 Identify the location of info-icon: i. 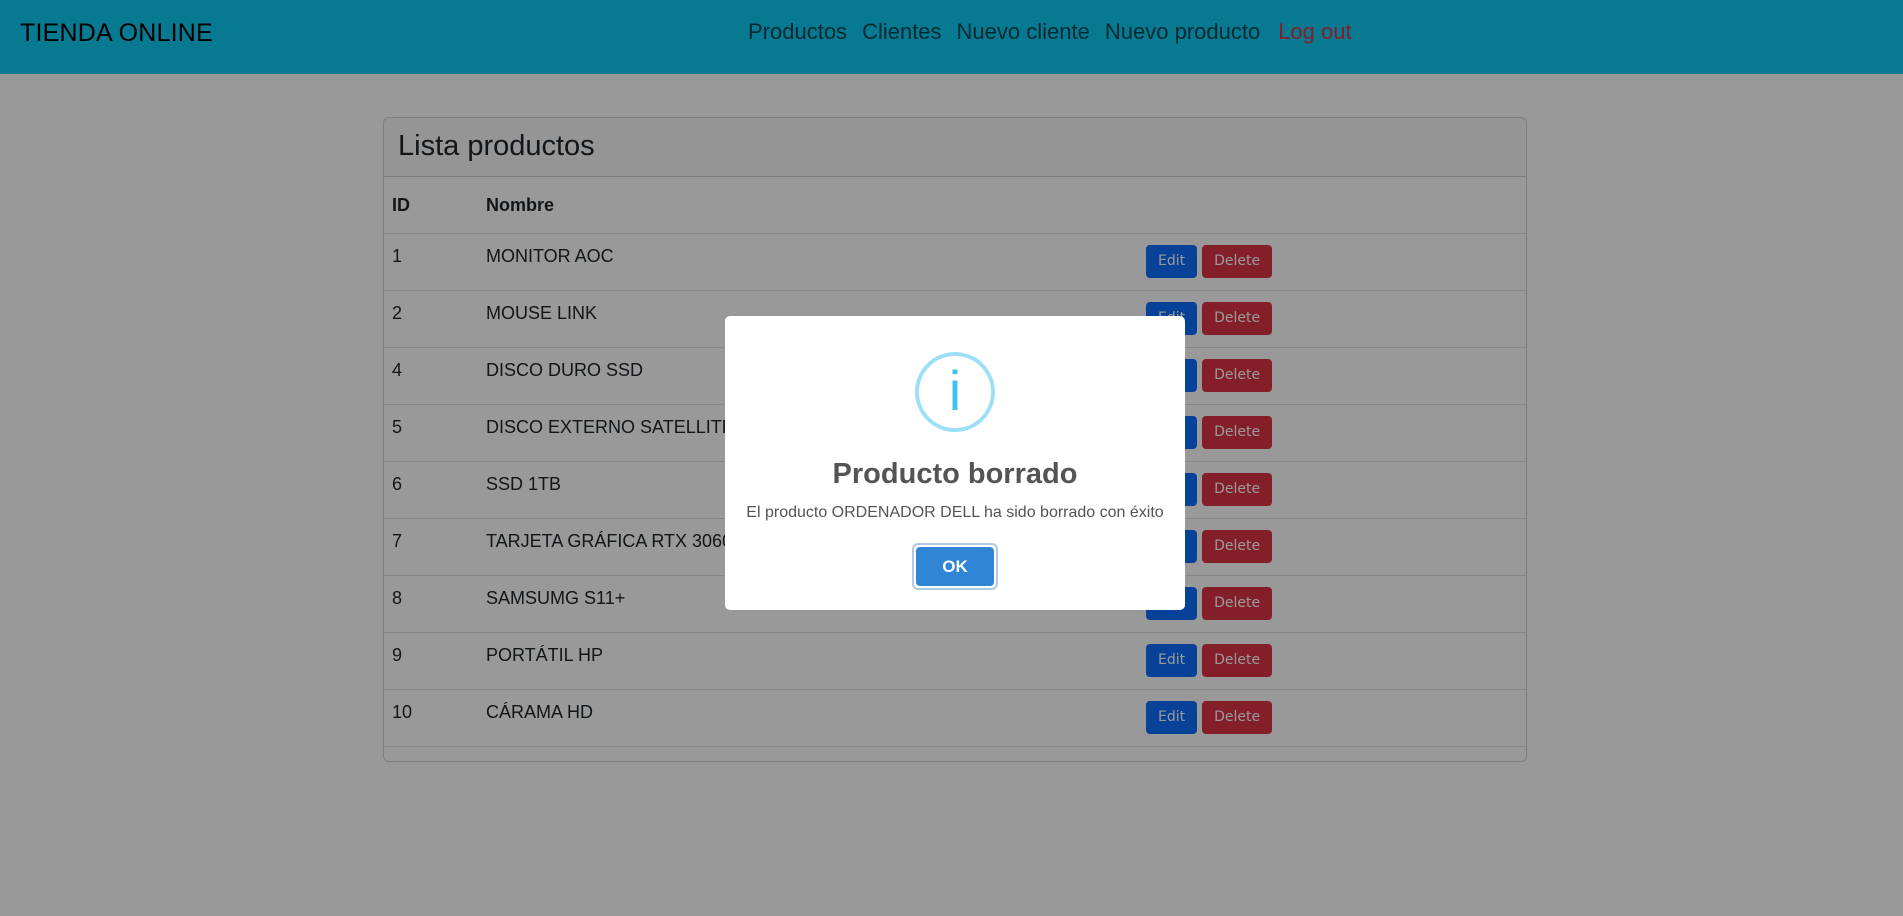
(955, 392).